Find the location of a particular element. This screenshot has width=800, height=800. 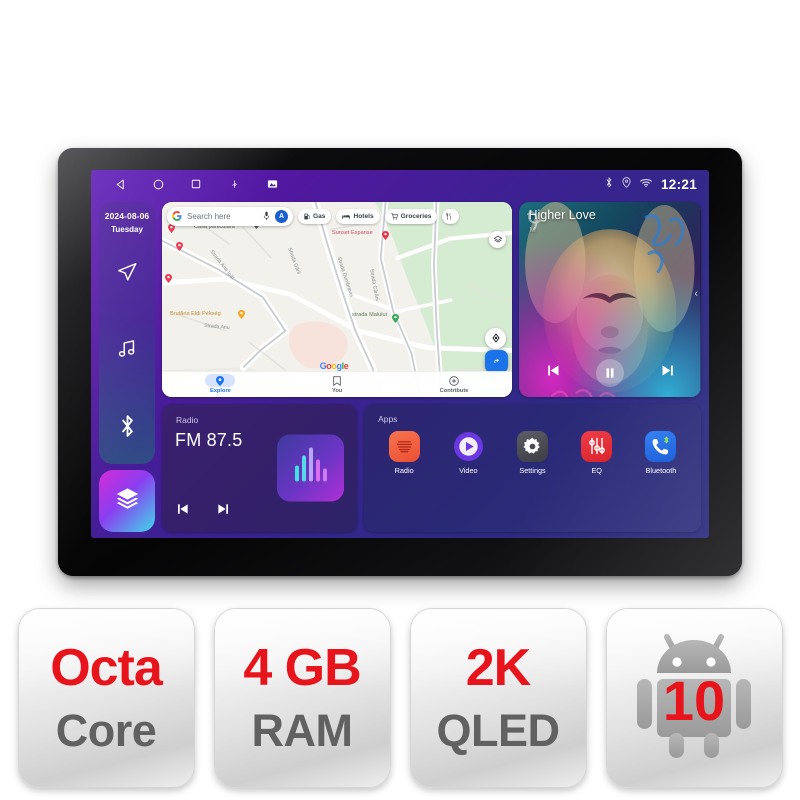

sidebar: 2024-08-06 Tuesday is located at coordinates (127, 367).